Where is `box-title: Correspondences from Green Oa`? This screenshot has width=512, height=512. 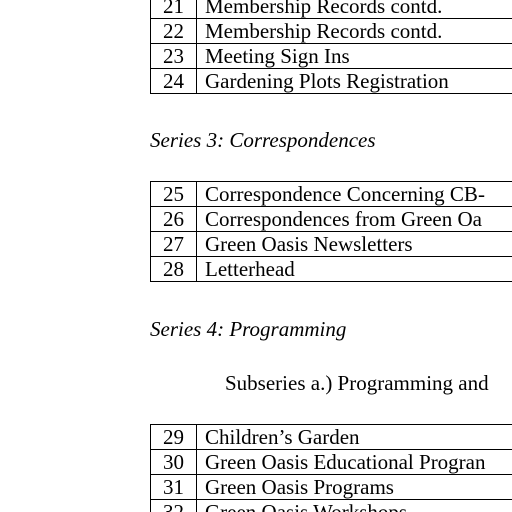 box-title: Correspondences from Green Oa is located at coordinates (354, 219).